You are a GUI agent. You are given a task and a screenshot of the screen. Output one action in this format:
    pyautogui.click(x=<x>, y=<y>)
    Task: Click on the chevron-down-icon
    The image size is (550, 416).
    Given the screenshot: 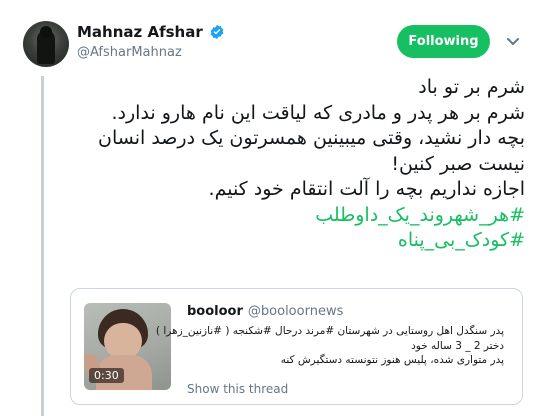 What is the action you would take?
    pyautogui.click(x=513, y=42)
    